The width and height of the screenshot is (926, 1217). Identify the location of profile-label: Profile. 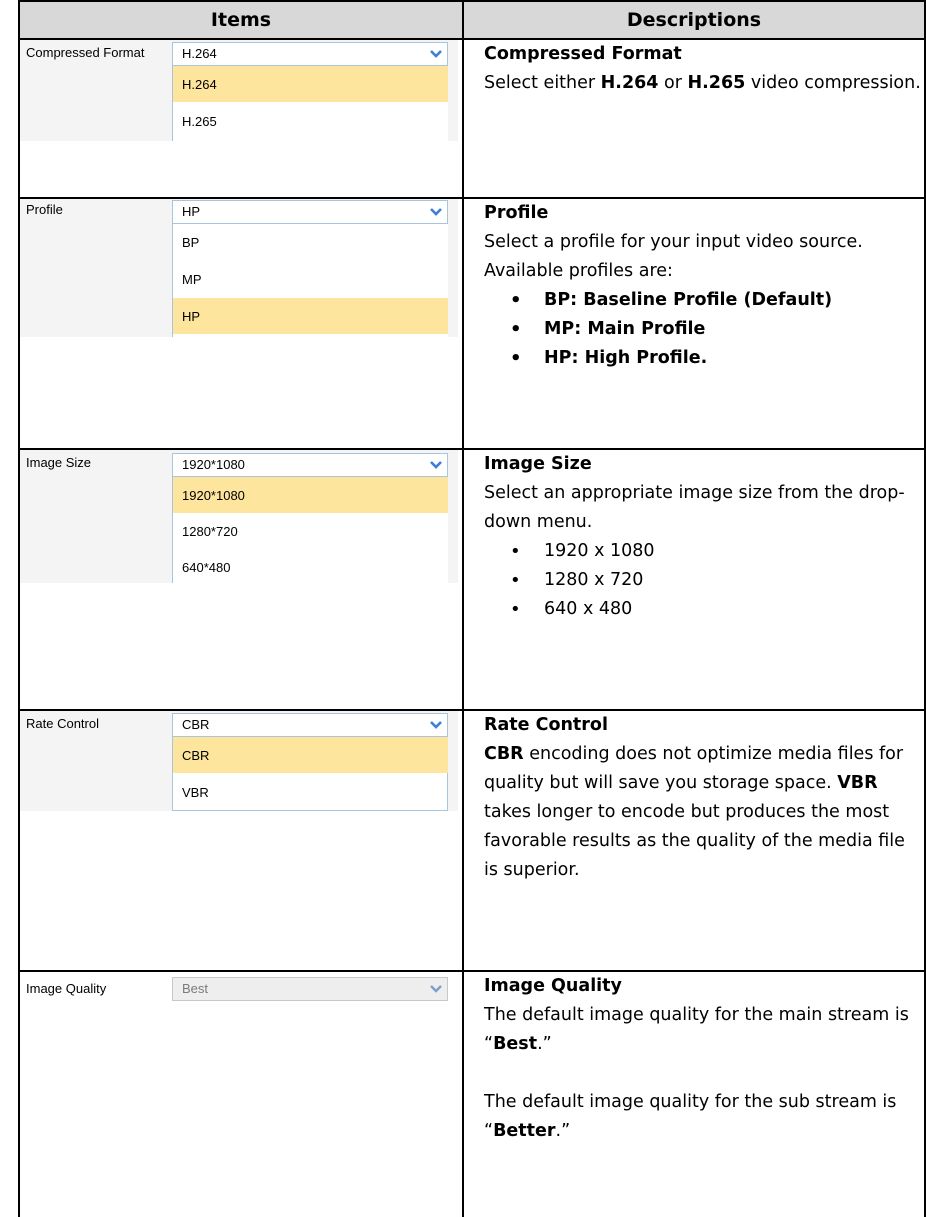
(44, 209).